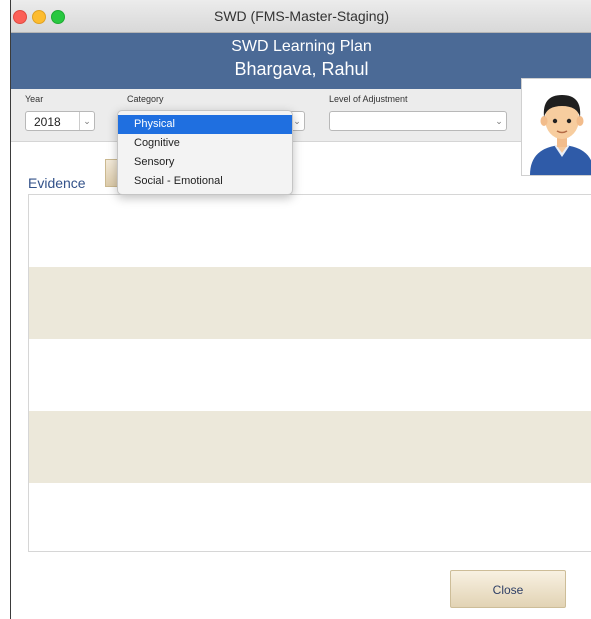 Image resolution: width=591 pixels, height=619 pixels. I want to click on student-name: Bhargava, Rahul, so click(301, 69).